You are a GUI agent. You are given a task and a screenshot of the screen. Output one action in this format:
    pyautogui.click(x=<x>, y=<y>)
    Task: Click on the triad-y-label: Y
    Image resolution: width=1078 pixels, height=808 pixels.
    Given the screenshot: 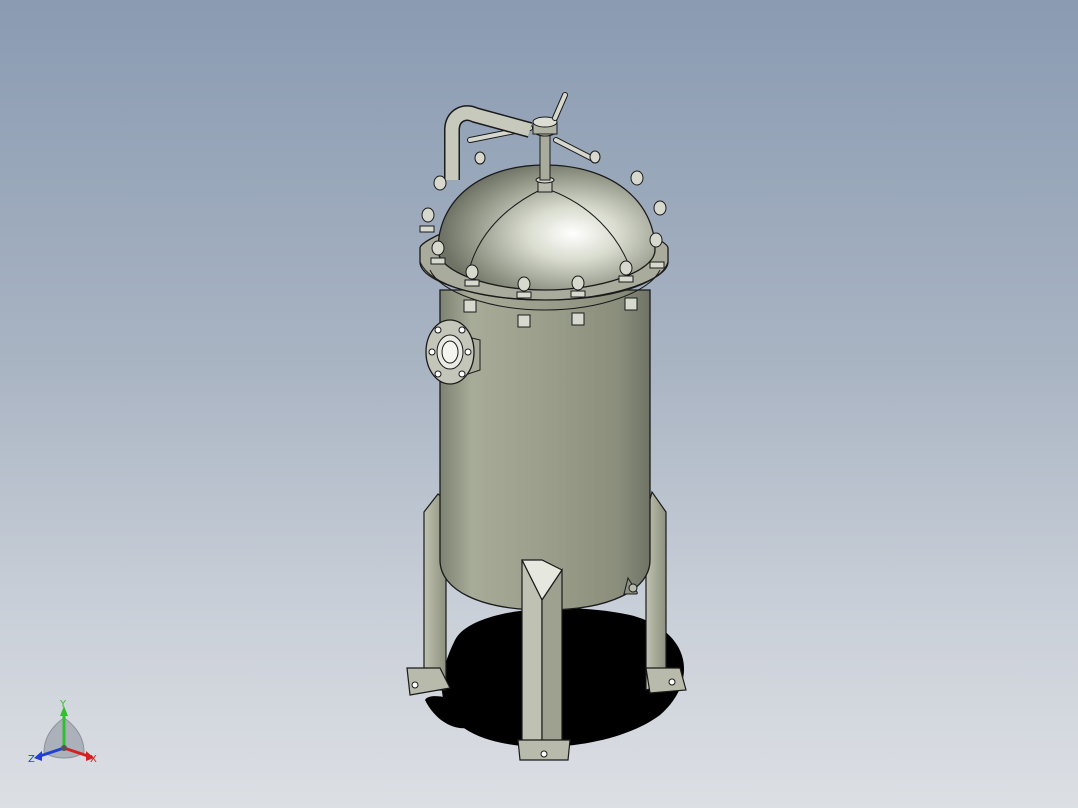 What is the action you would take?
    pyautogui.click(x=63, y=704)
    